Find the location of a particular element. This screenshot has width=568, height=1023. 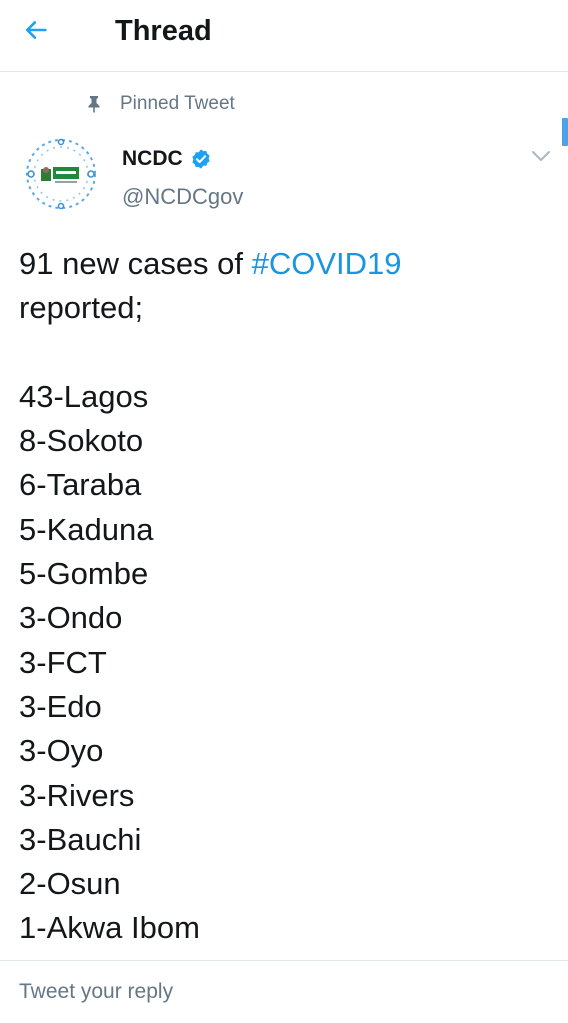

more-options-button is located at coordinates (541, 158).